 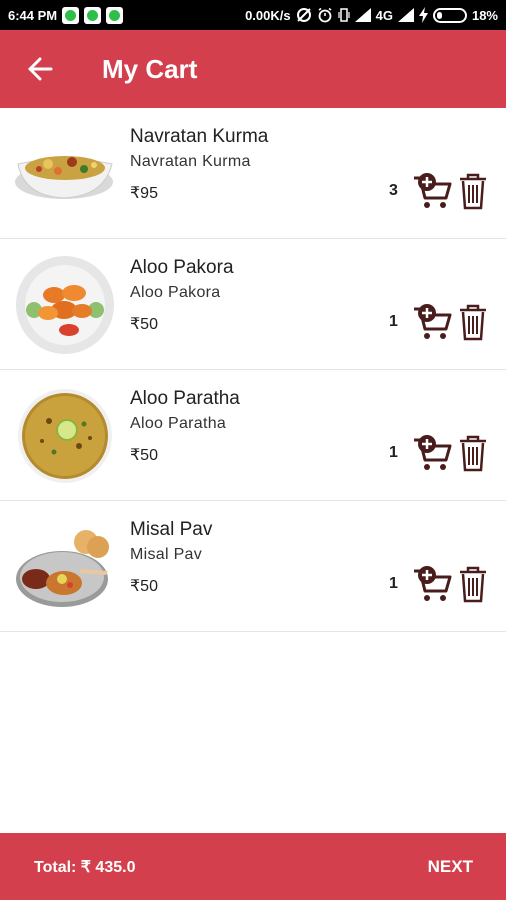 What do you see at coordinates (449, 15) in the screenshot?
I see `battery-icon` at bounding box center [449, 15].